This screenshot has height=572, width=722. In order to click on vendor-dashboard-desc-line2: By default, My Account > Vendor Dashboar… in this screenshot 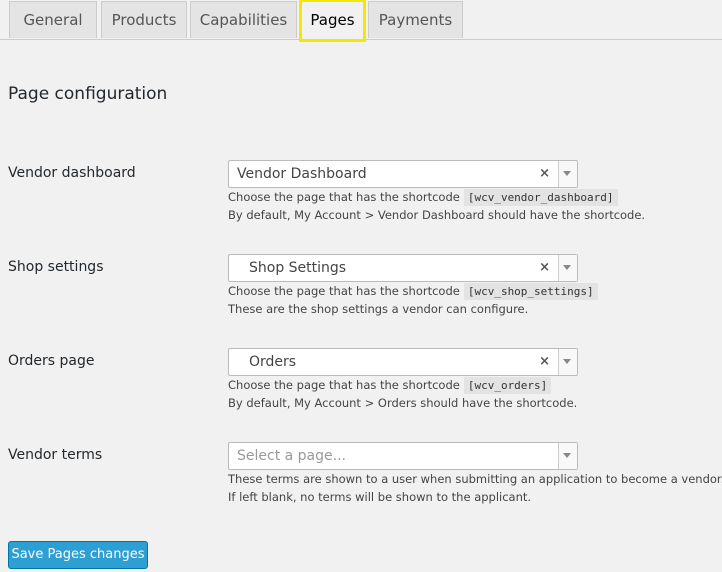, I will do `click(437, 215)`.